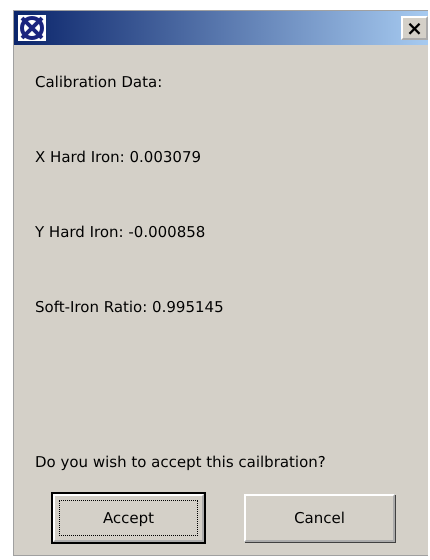 The image size is (430, 560). Describe the element at coordinates (414, 28) in the screenshot. I see `close-button: ×` at that location.